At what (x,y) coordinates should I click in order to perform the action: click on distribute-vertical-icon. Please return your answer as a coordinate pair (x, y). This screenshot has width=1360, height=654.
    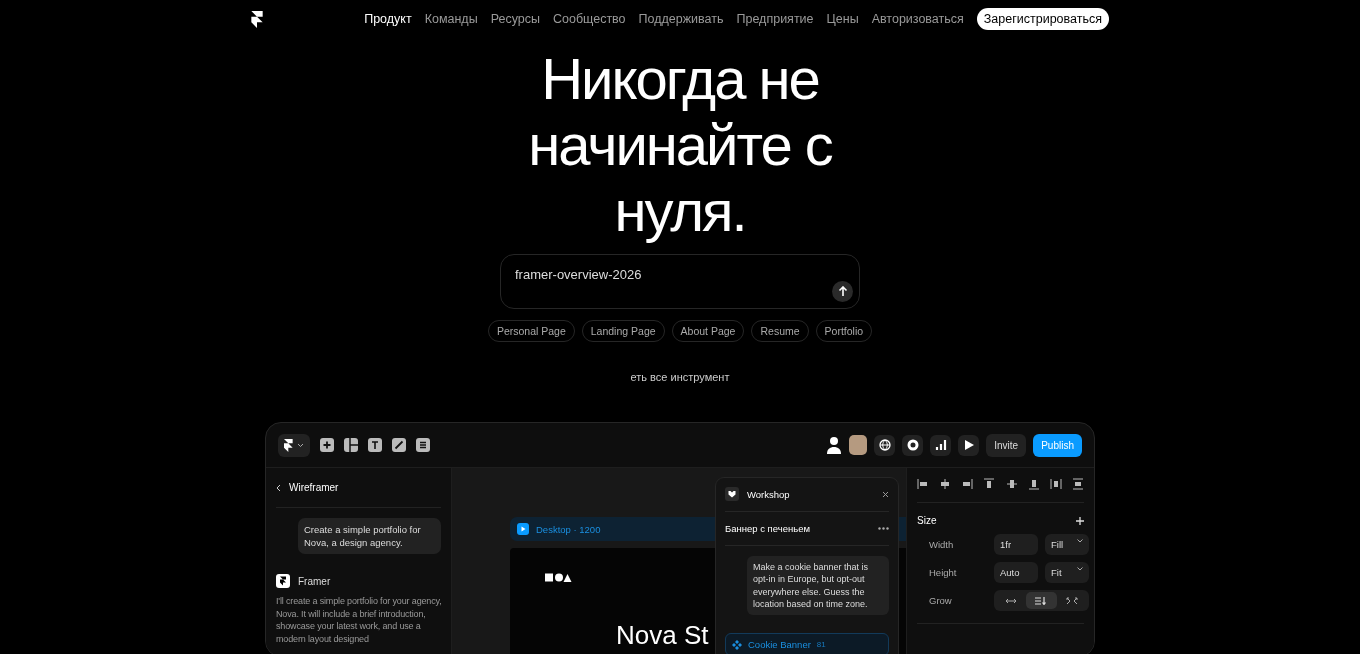
    Looking at the image, I should click on (1078, 484).